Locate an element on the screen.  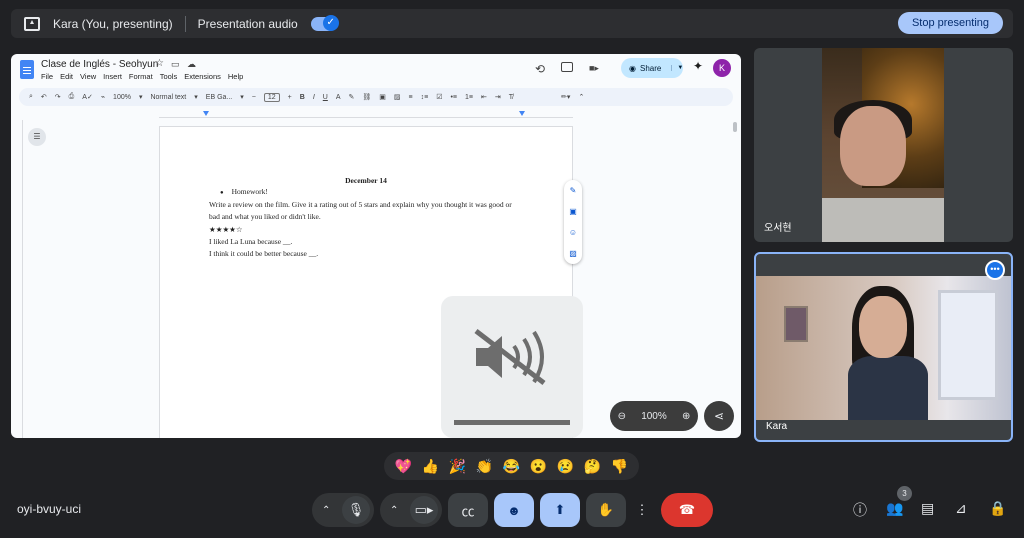
image-icon: ▨ is located at coordinates (397, 97).